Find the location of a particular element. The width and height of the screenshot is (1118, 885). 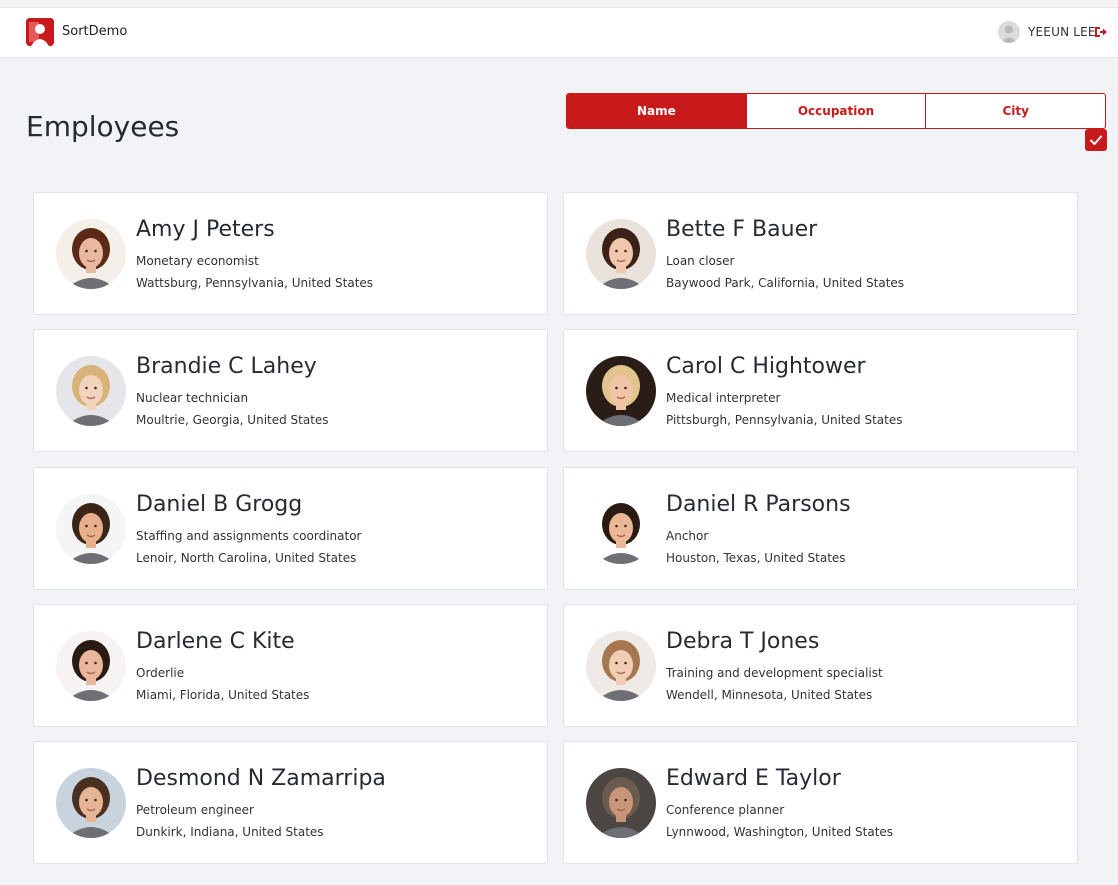

sort-tab-name: Name is located at coordinates (656, 111).